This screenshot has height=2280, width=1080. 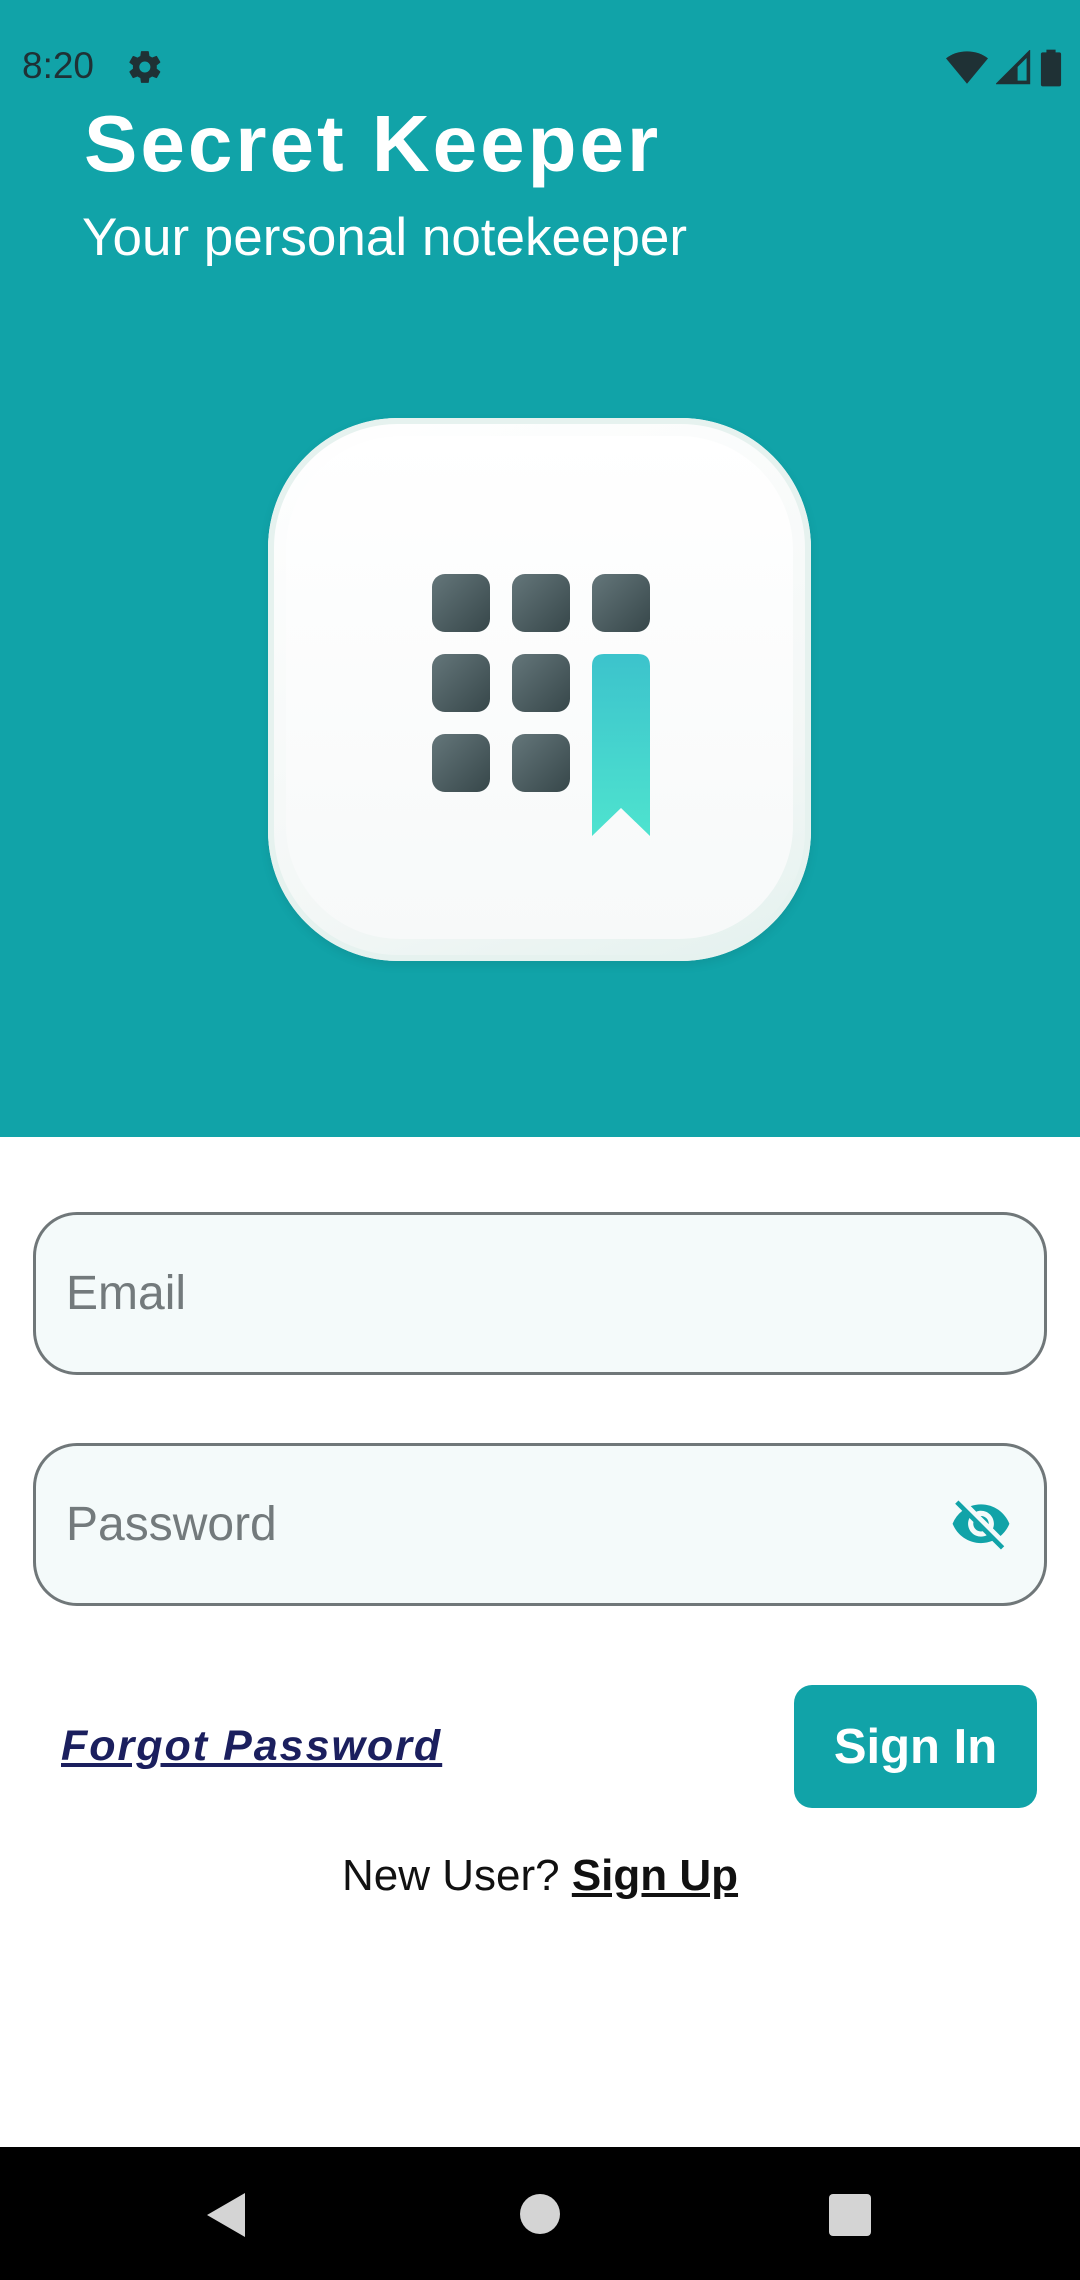 I want to click on battery-icon, so click(x=1051, y=68).